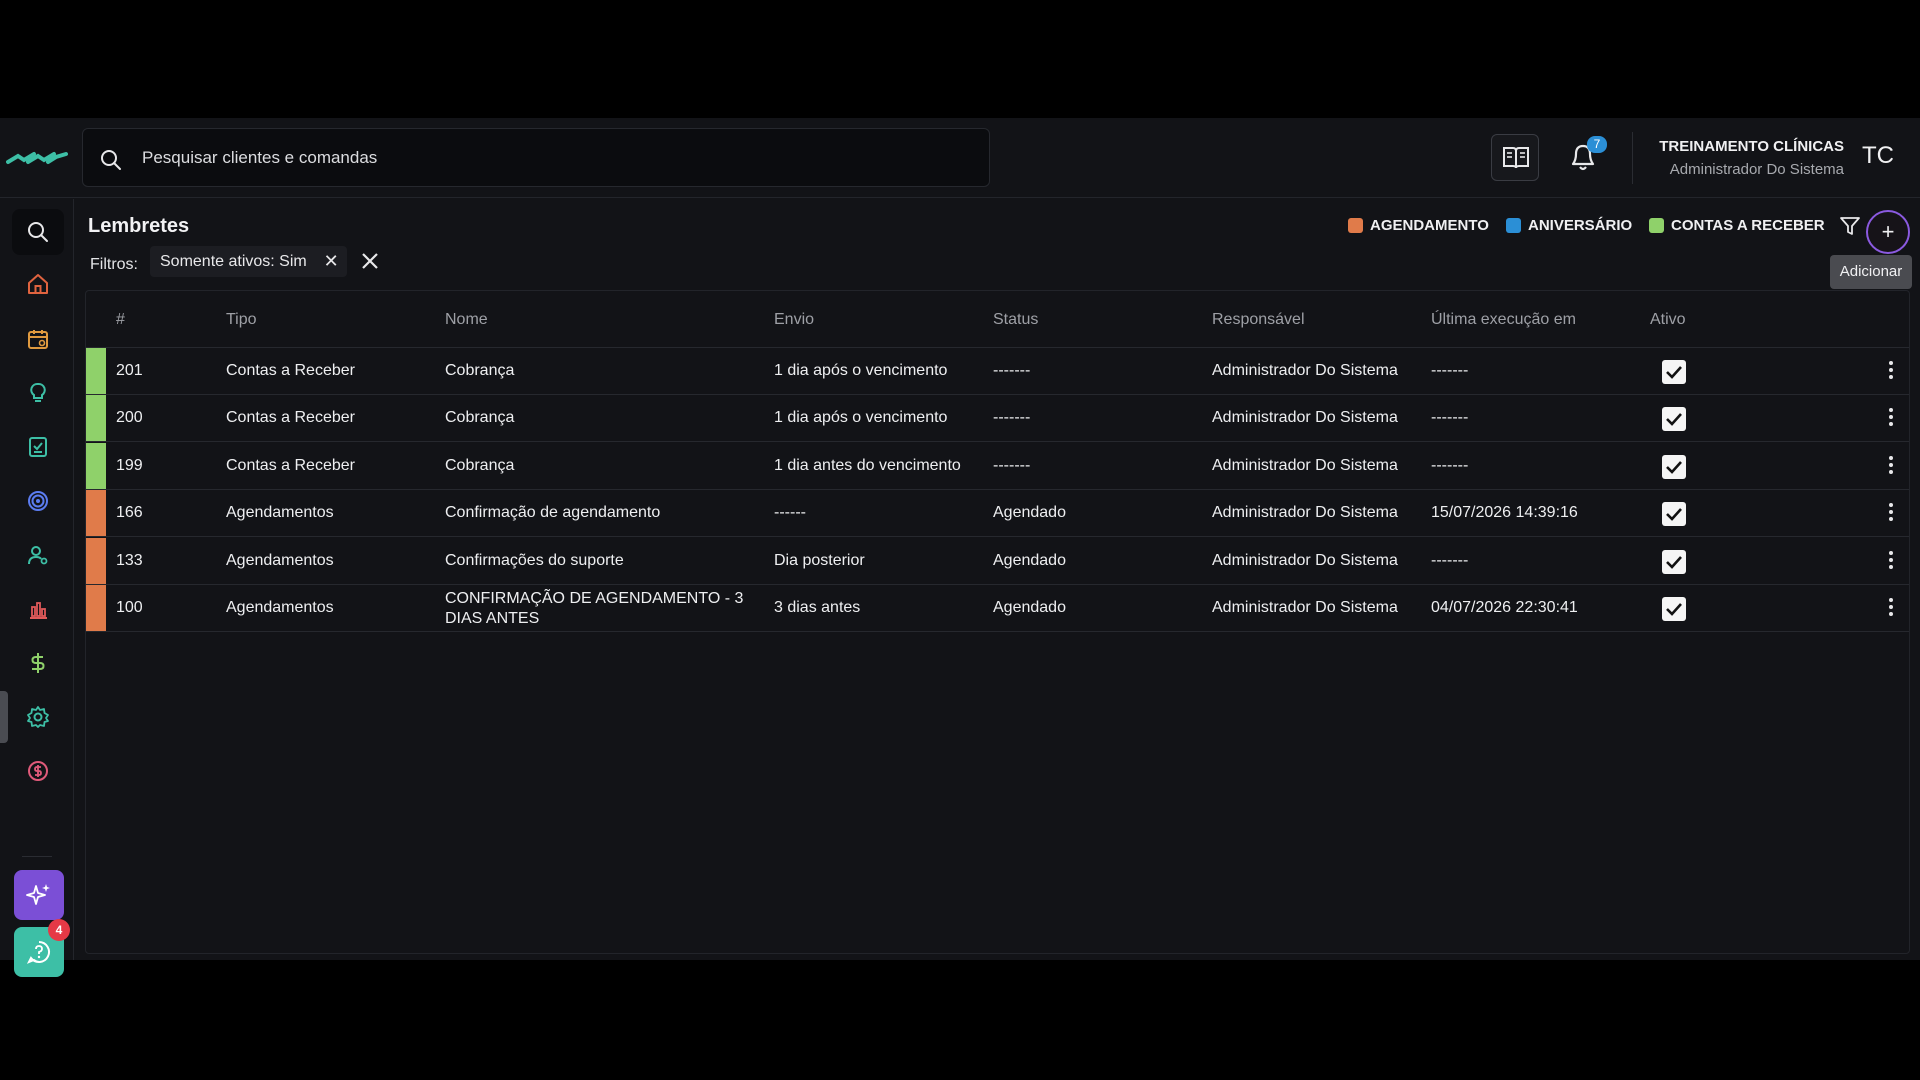  I want to click on column-header-envio: Envio, so click(794, 320).